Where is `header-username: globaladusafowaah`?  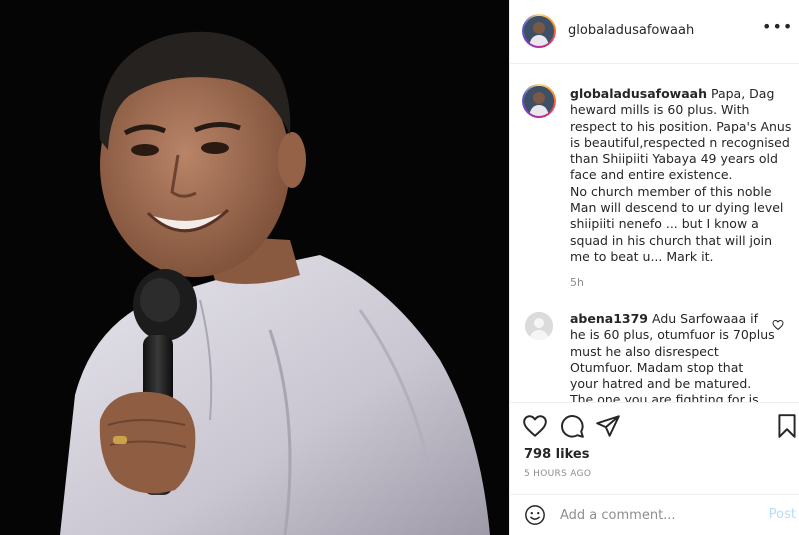
header-username: globaladusafowaah is located at coordinates (631, 30).